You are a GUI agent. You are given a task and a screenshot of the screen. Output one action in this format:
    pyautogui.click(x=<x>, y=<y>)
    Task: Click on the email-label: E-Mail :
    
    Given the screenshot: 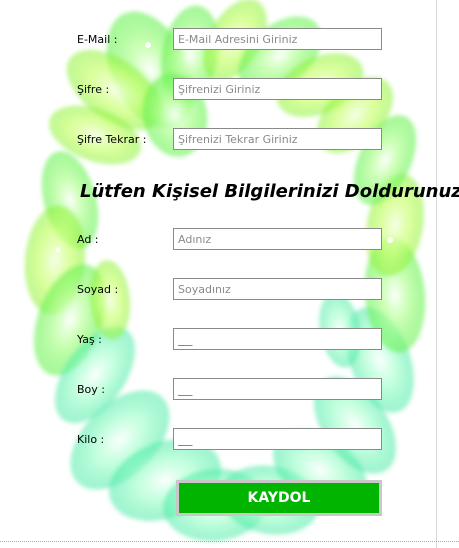 What is the action you would take?
    pyautogui.click(x=97, y=39)
    